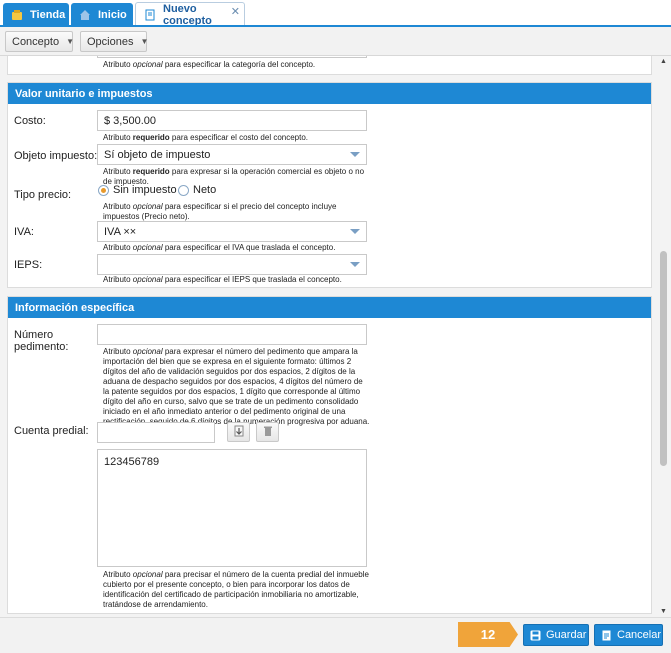 The width and height of the screenshot is (671, 653). I want to click on delete-predial-button, so click(267, 432).